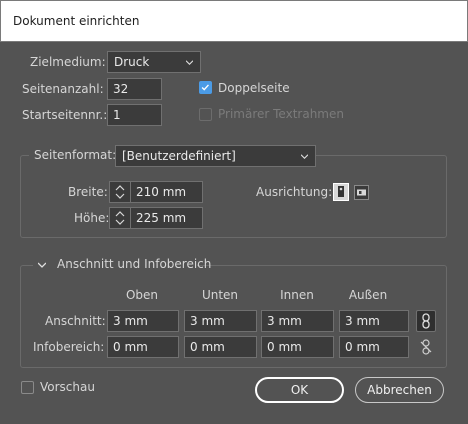  What do you see at coordinates (65, 115) in the screenshot?
I see `start-page-label: Startseitennr.:` at bounding box center [65, 115].